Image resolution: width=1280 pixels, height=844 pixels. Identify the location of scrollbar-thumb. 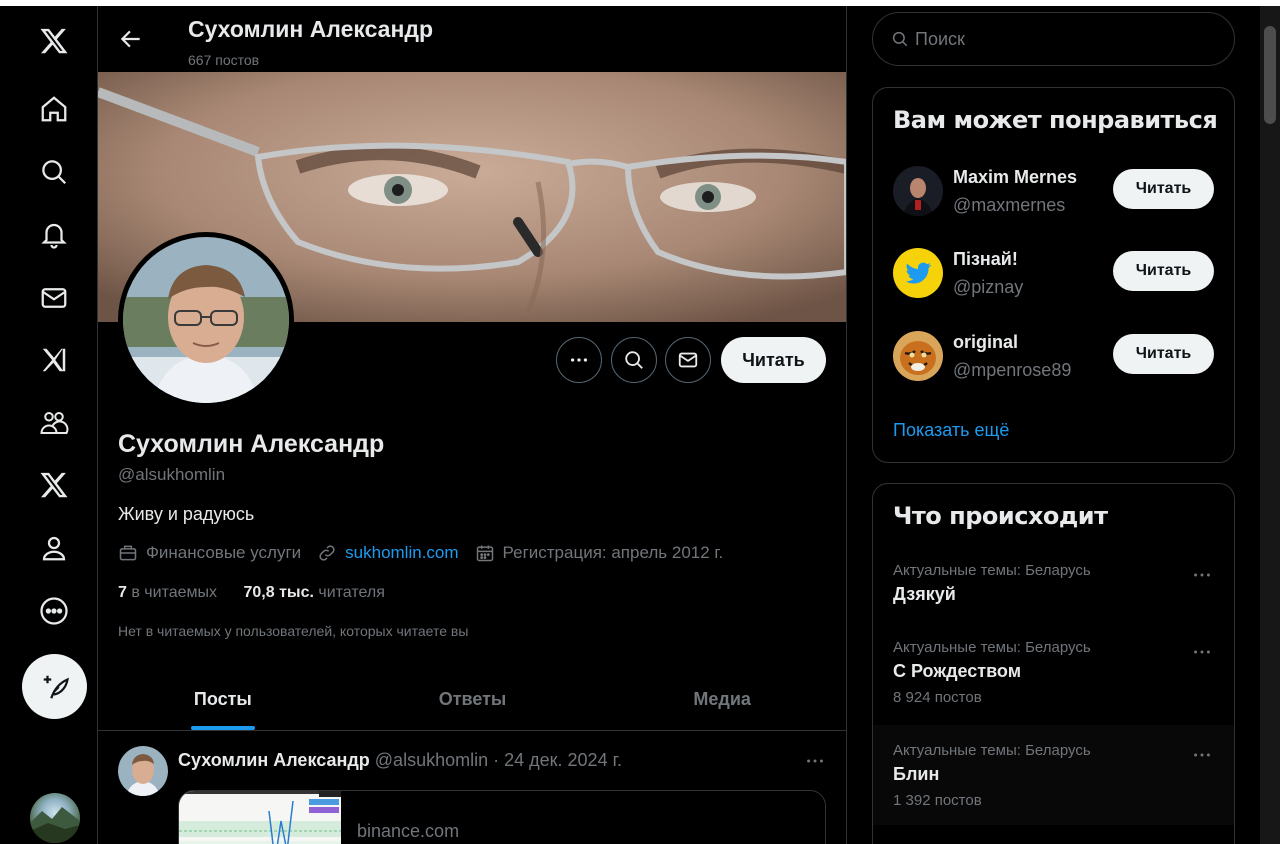
(1270, 75).